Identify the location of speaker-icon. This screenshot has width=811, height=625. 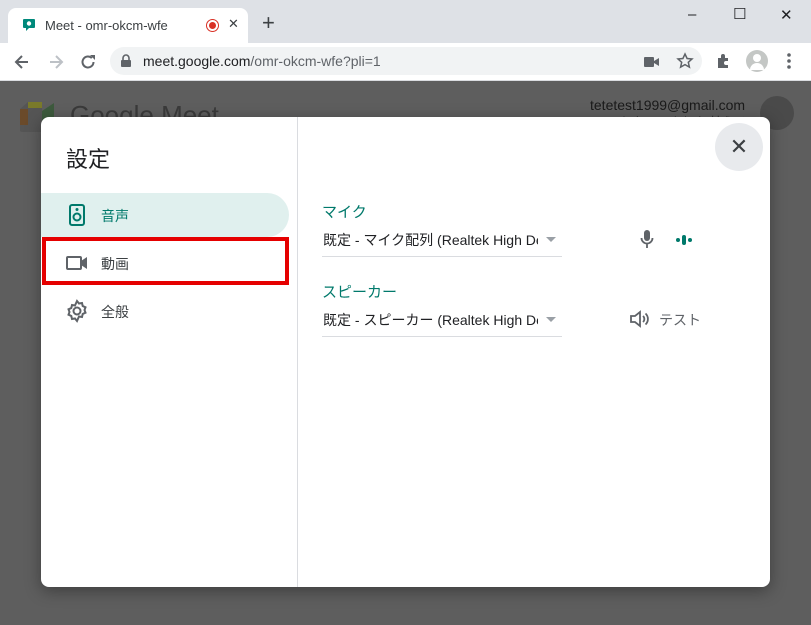
(77, 215).